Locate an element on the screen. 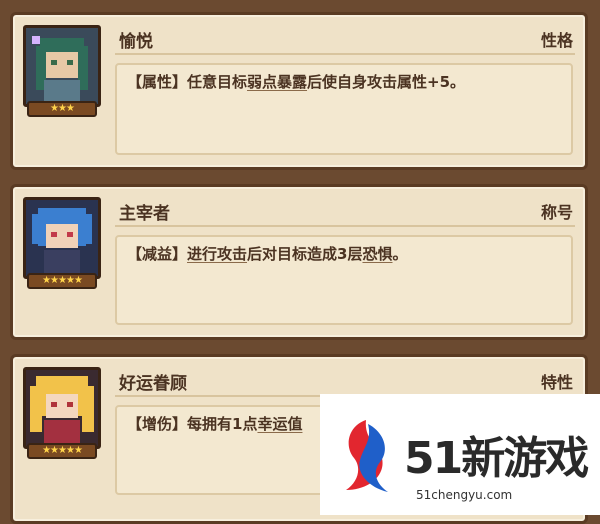  title-type: 称号 is located at coordinates (556, 212).